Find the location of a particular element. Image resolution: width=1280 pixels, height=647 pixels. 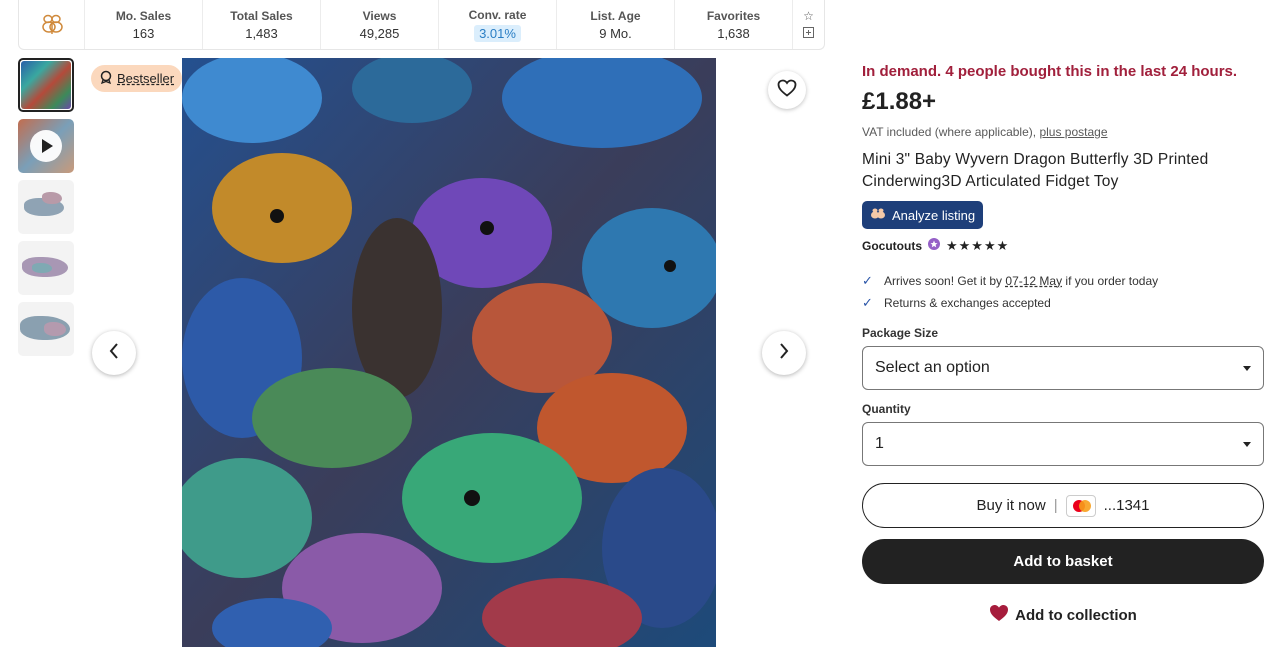

price: £1.88+ is located at coordinates (899, 101).